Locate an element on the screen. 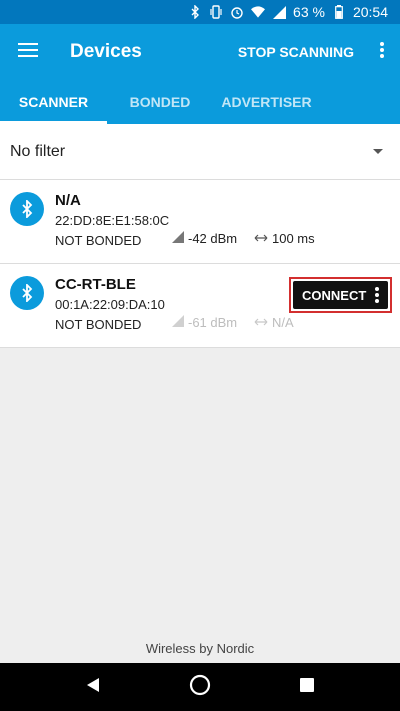 This screenshot has width=400, height=711. bluetooth-icon is located at coordinates (195, 12).